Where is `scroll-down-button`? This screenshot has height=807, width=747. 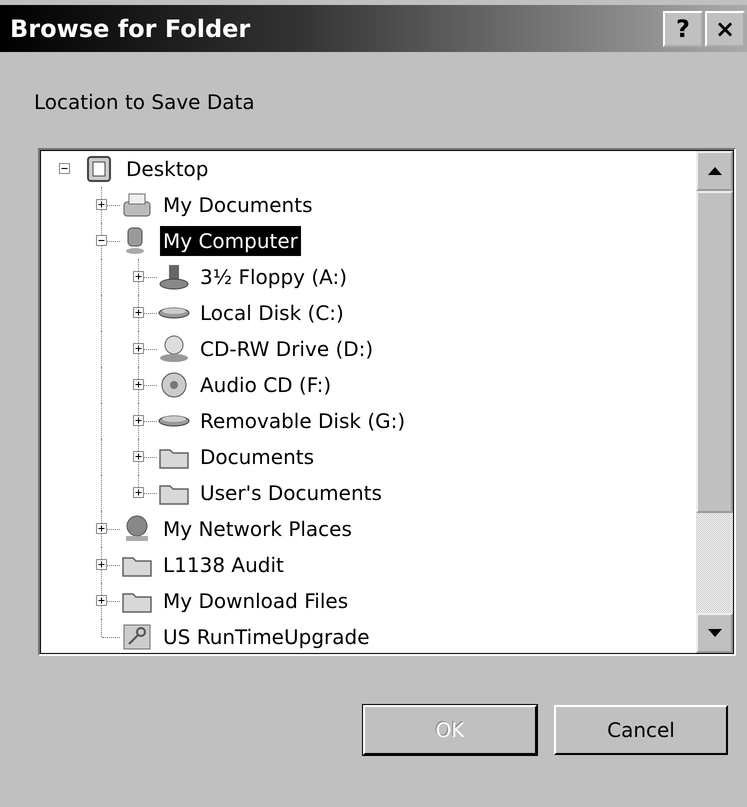 scroll-down-button is located at coordinates (714, 633).